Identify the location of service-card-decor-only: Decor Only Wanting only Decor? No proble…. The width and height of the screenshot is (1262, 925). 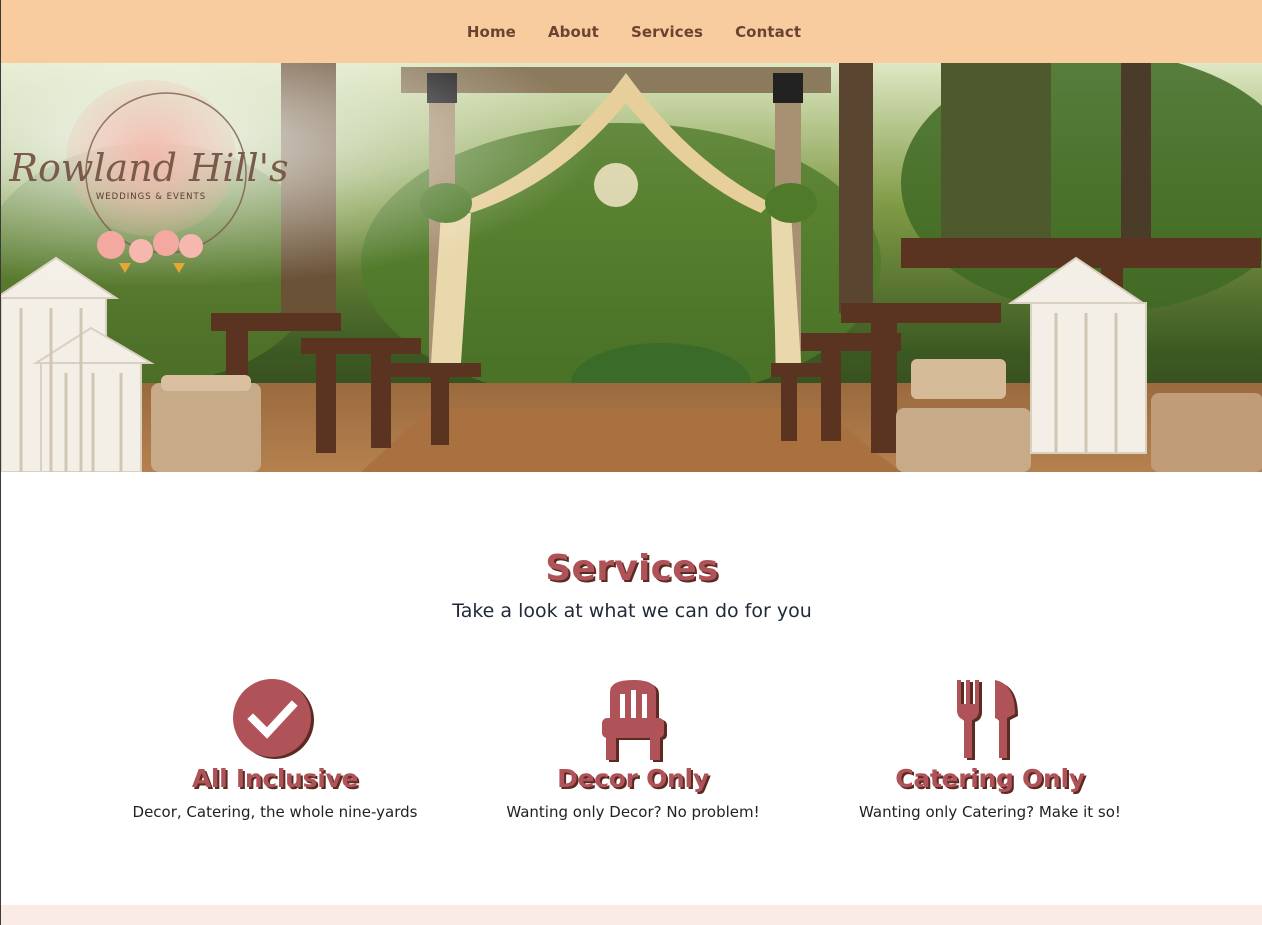
(633, 749).